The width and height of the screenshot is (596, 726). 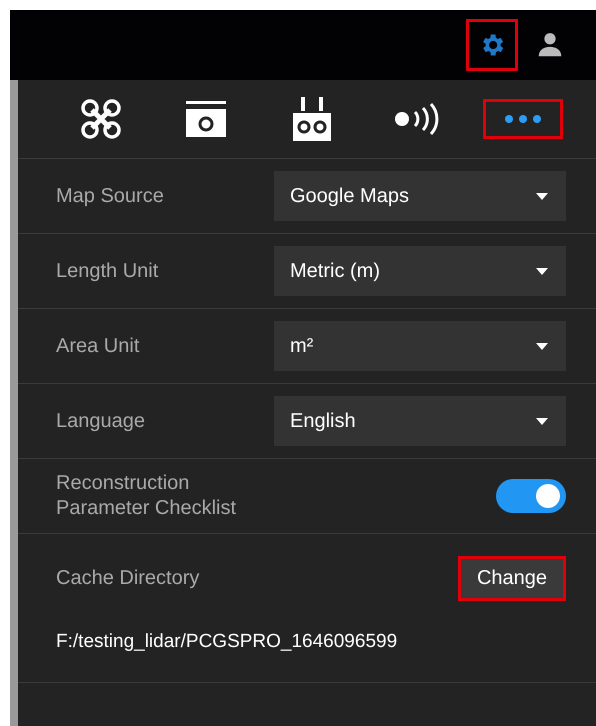 I want to click on setting-label: Reconstruction Parameter Checklist, so click(x=146, y=496).